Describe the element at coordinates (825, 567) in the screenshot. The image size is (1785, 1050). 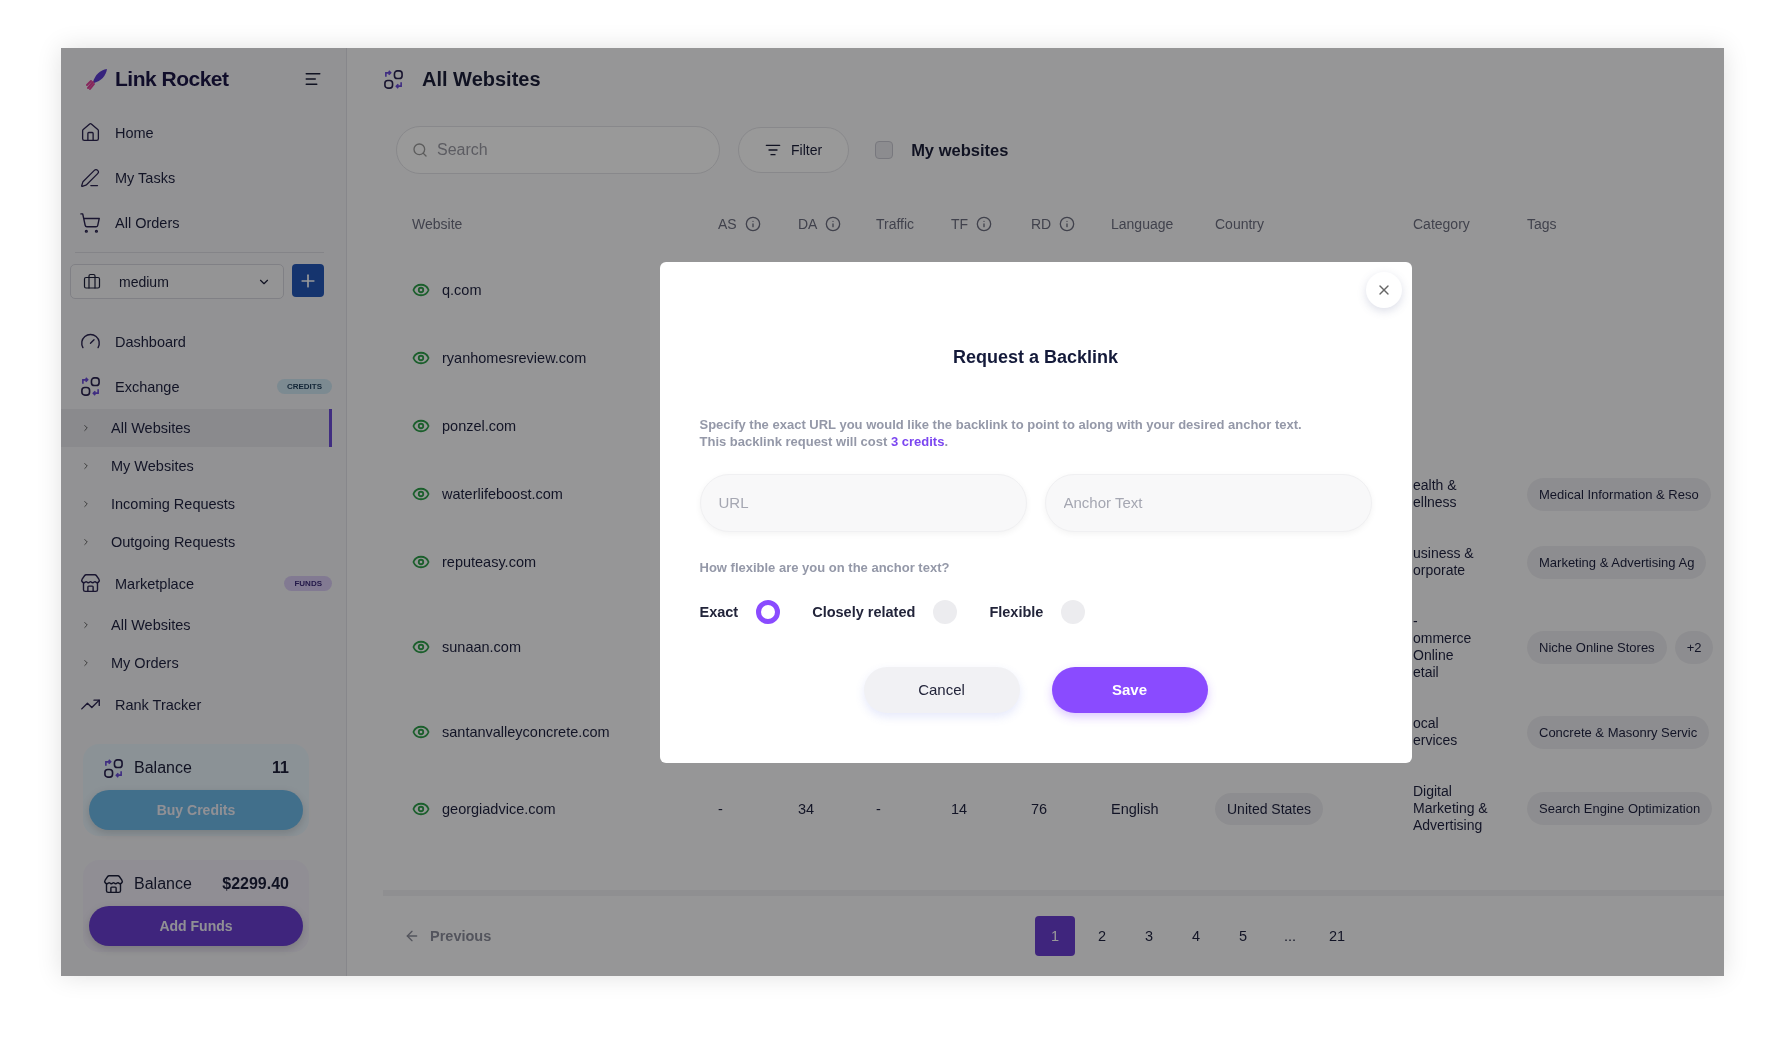
I see `question-text: How flexible are you on the anchor text?` at that location.